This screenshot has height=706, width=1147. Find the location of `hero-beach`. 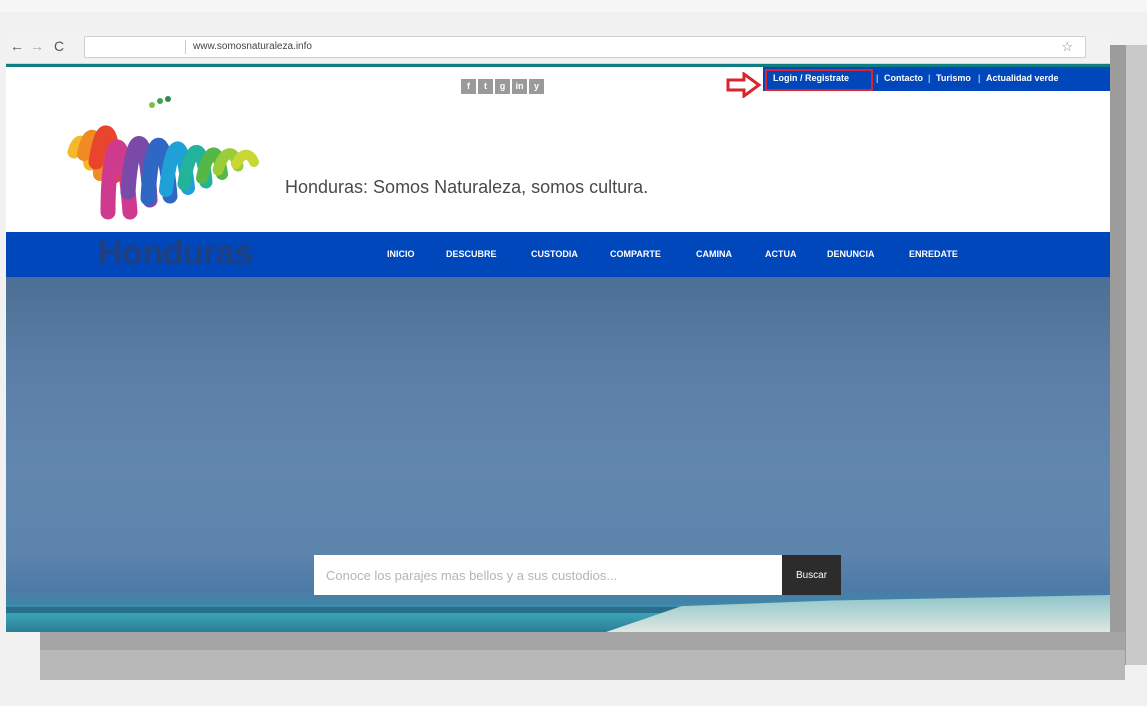

hero-beach is located at coordinates (858, 613).